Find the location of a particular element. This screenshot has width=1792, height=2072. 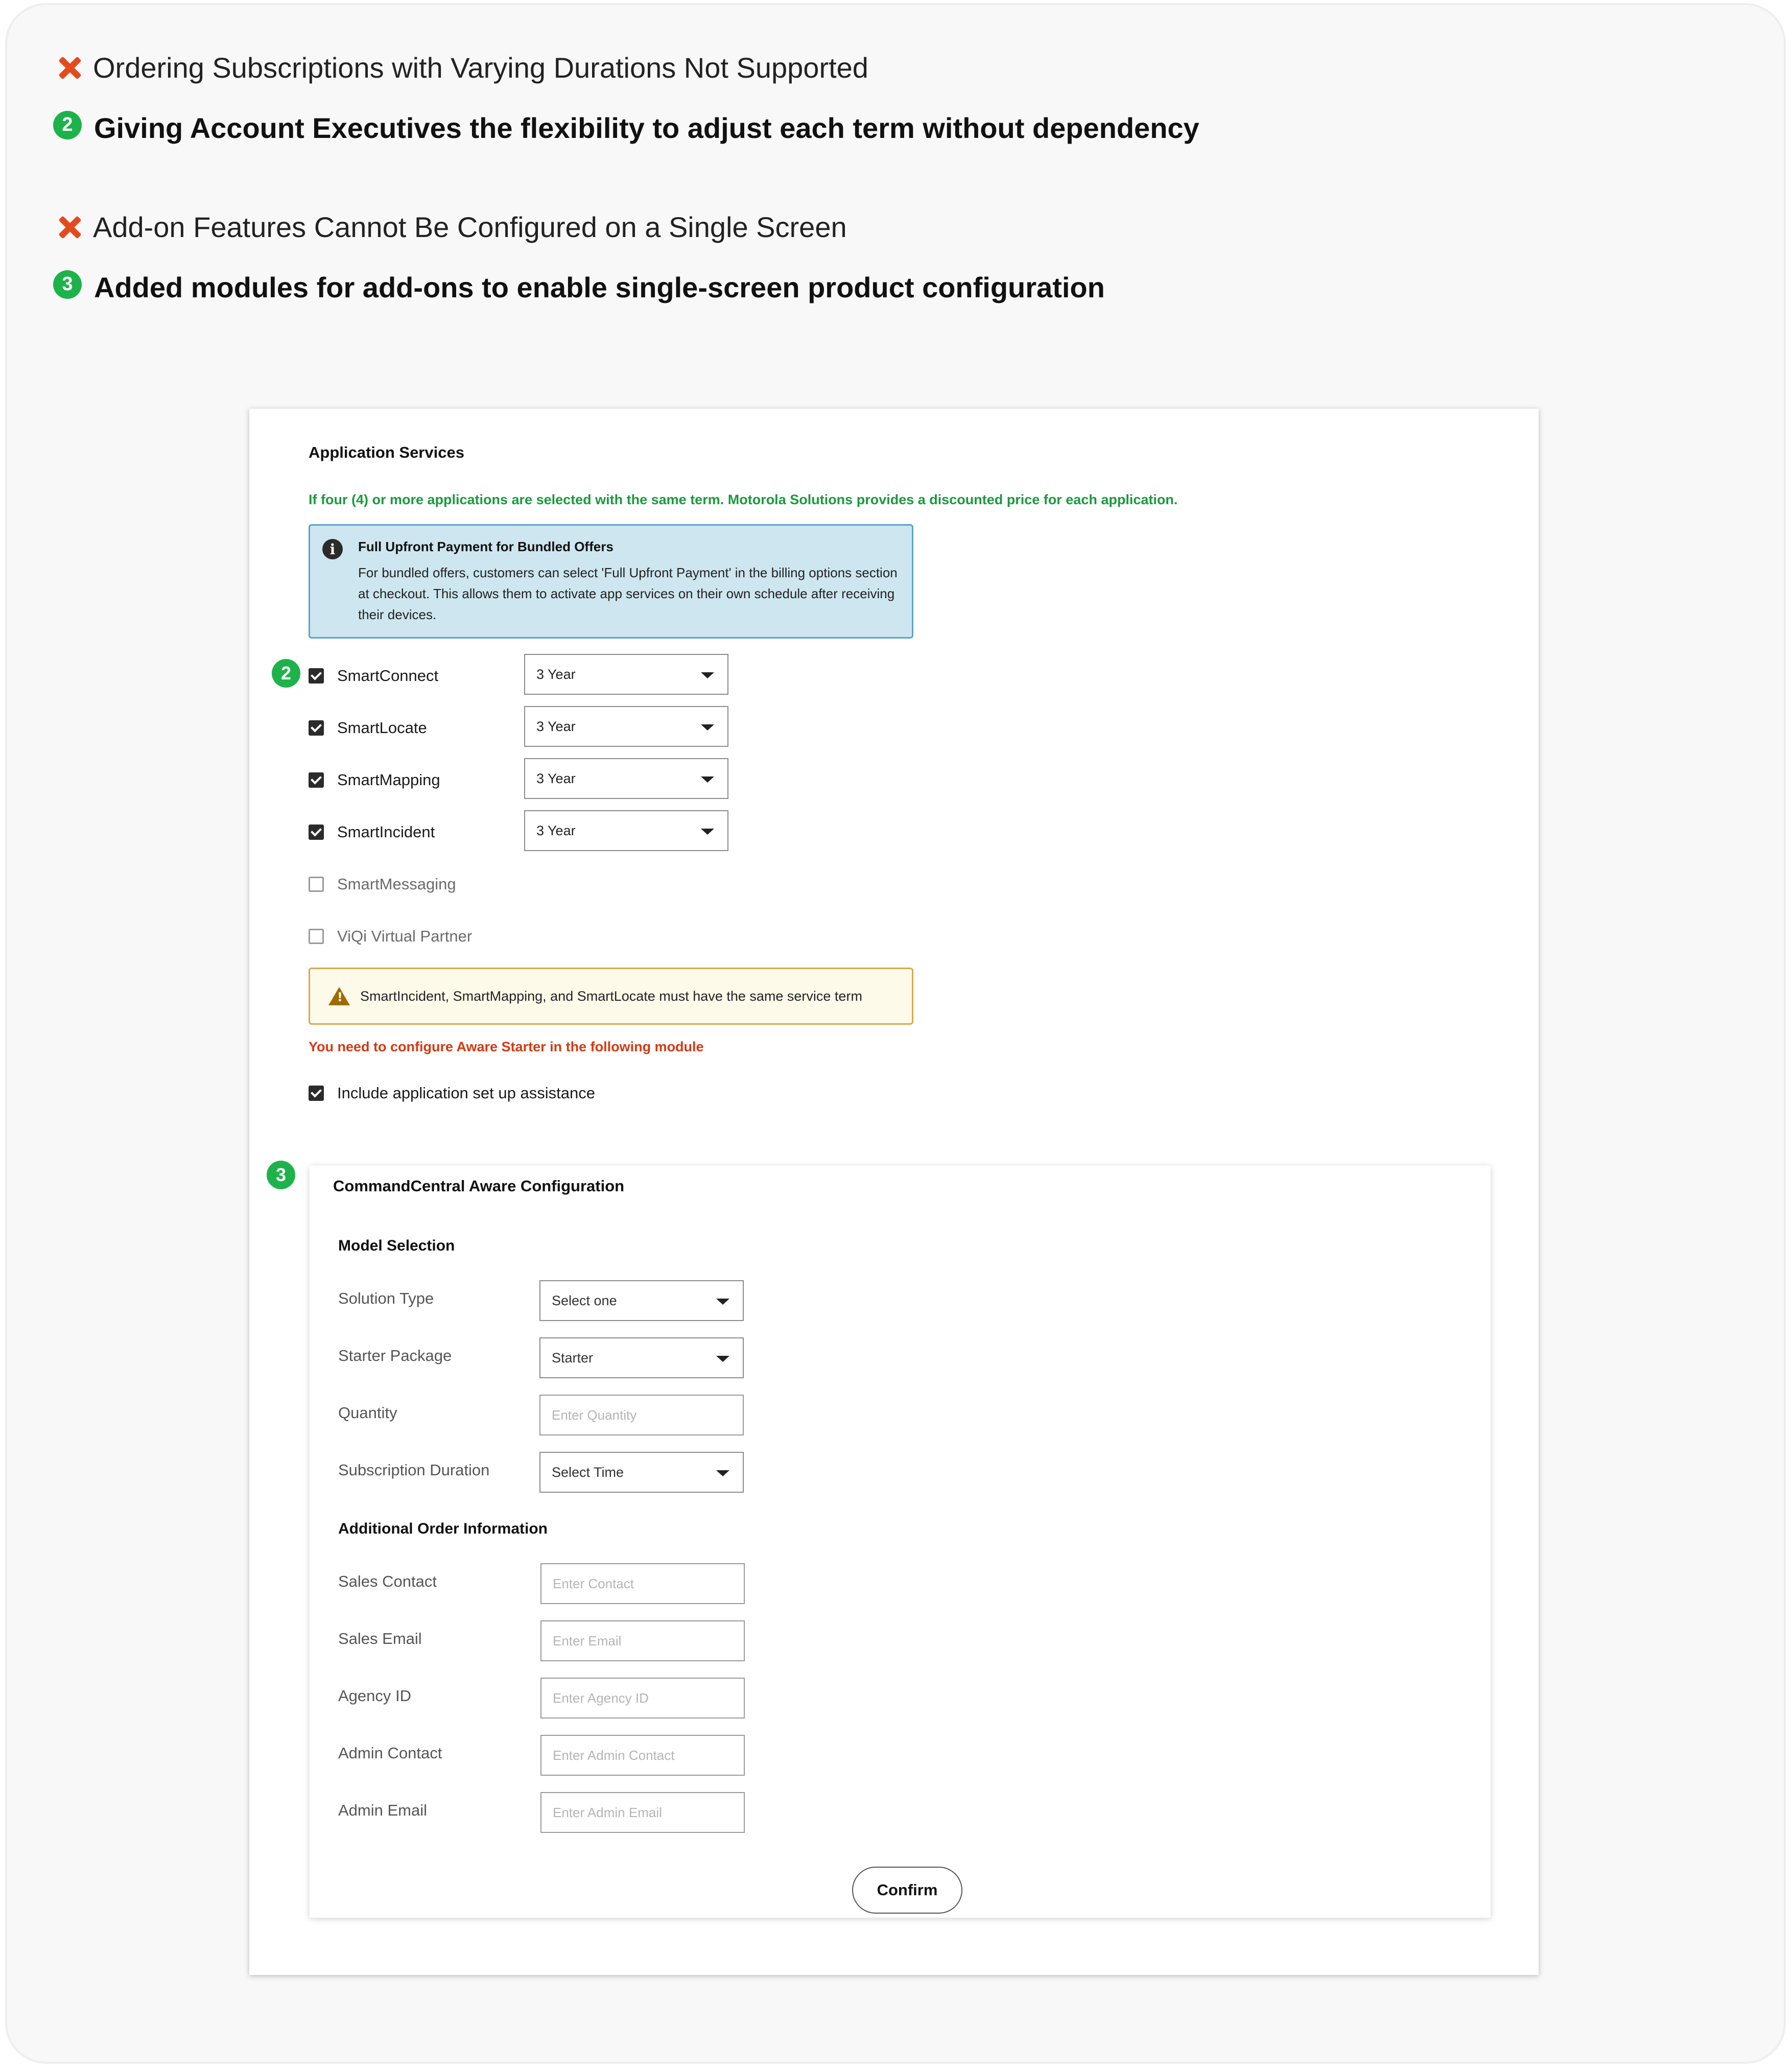

field-label: Admin Email is located at coordinates (383, 1810).